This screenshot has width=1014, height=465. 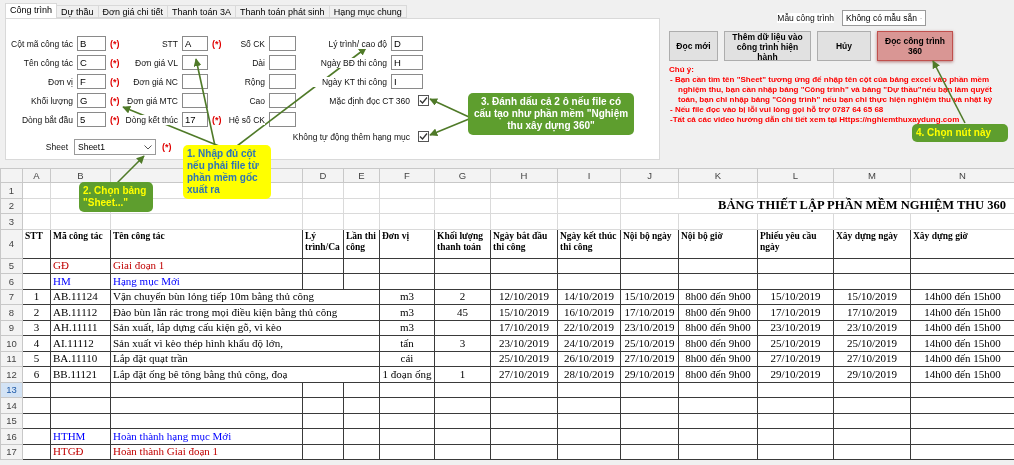 What do you see at coordinates (815, 120) in the screenshot?
I see `note-text: -Tất cả các video hướng dẫn chi tiết xem tại Https://nghiemthuxaydung.com` at bounding box center [815, 120].